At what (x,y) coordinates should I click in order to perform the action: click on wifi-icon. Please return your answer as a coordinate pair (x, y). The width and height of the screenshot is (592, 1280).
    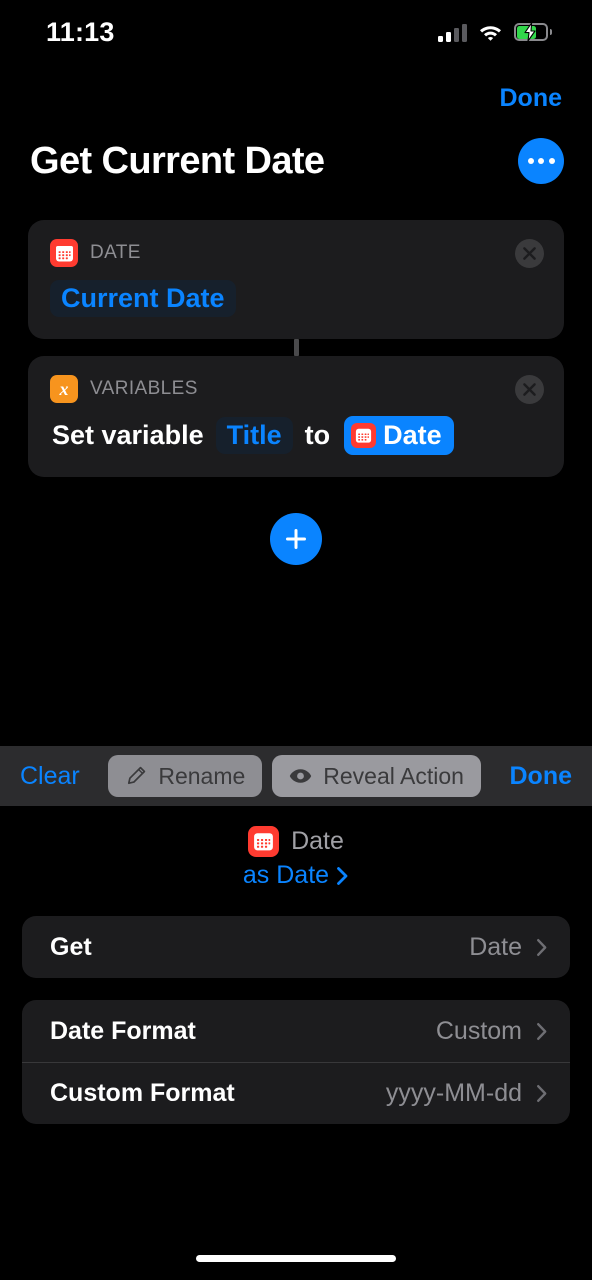
    Looking at the image, I should click on (490, 32).